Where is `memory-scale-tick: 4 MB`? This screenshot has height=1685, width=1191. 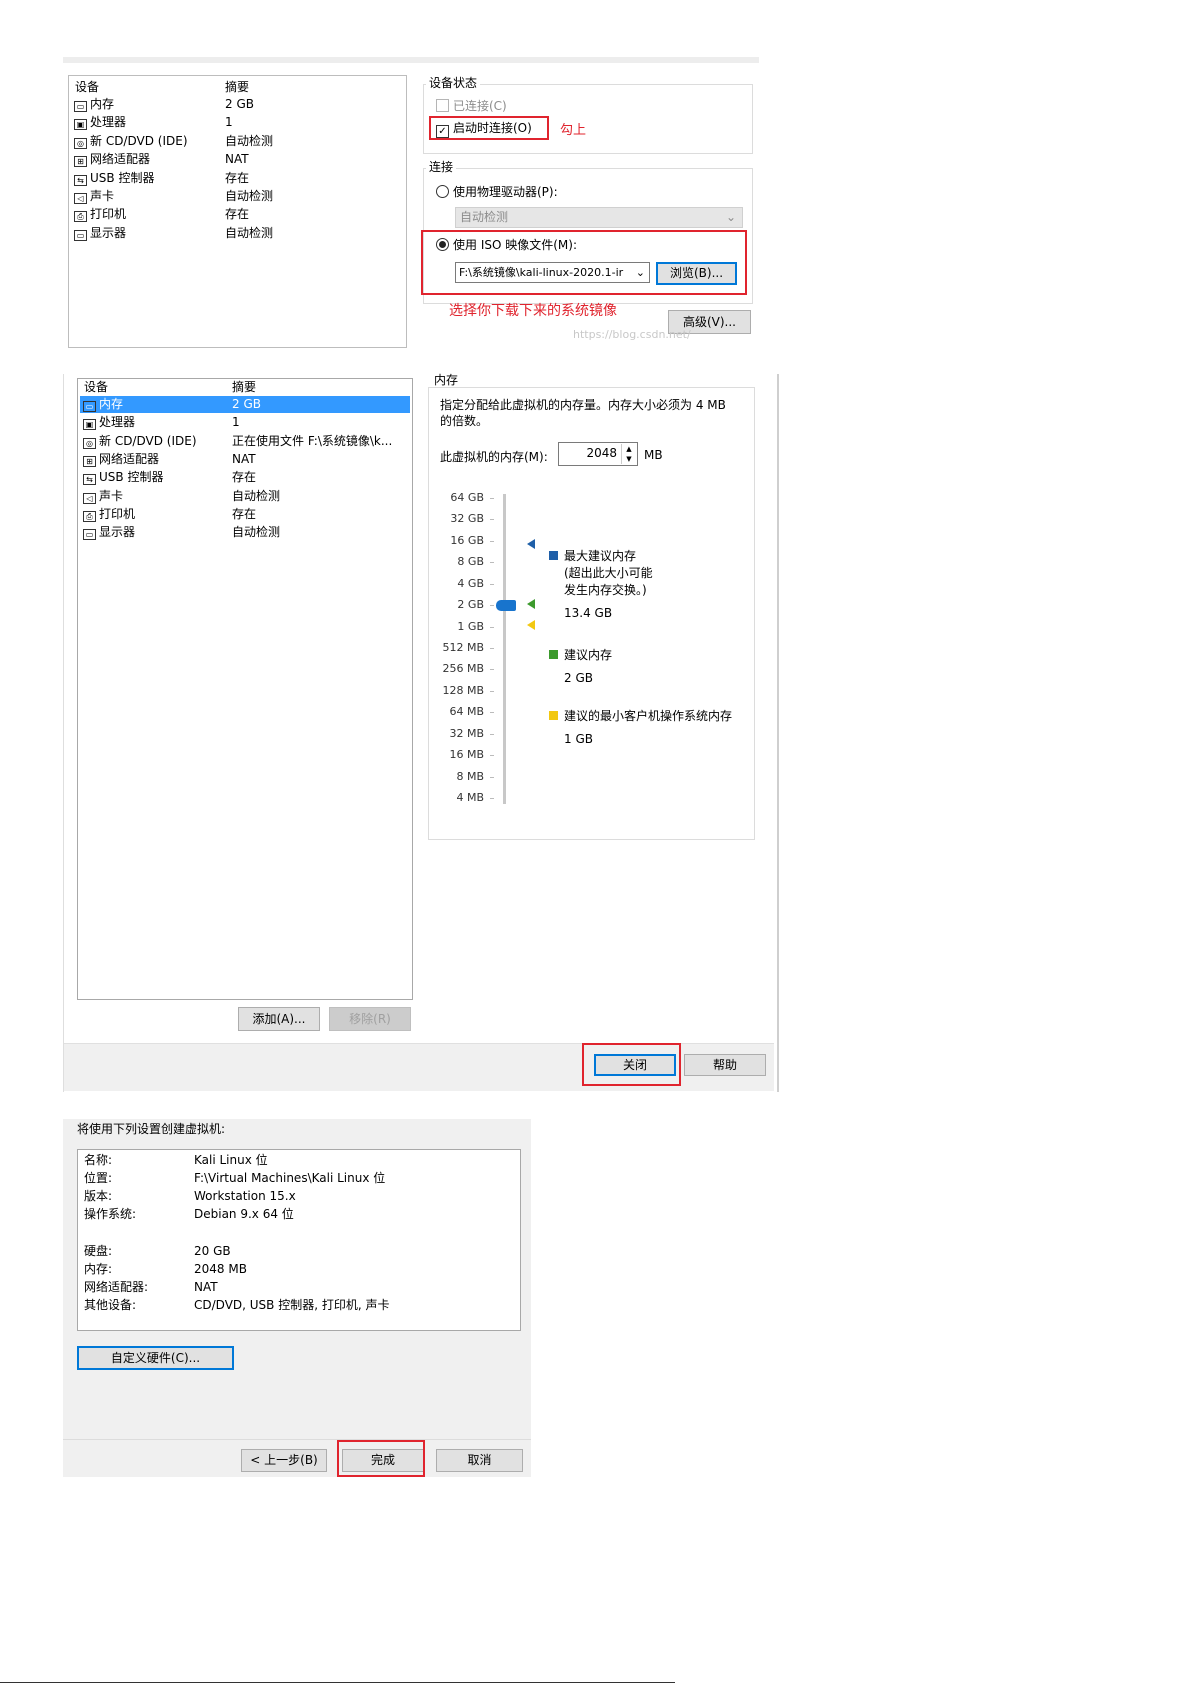
memory-scale-tick: 4 MB is located at coordinates (470, 797).